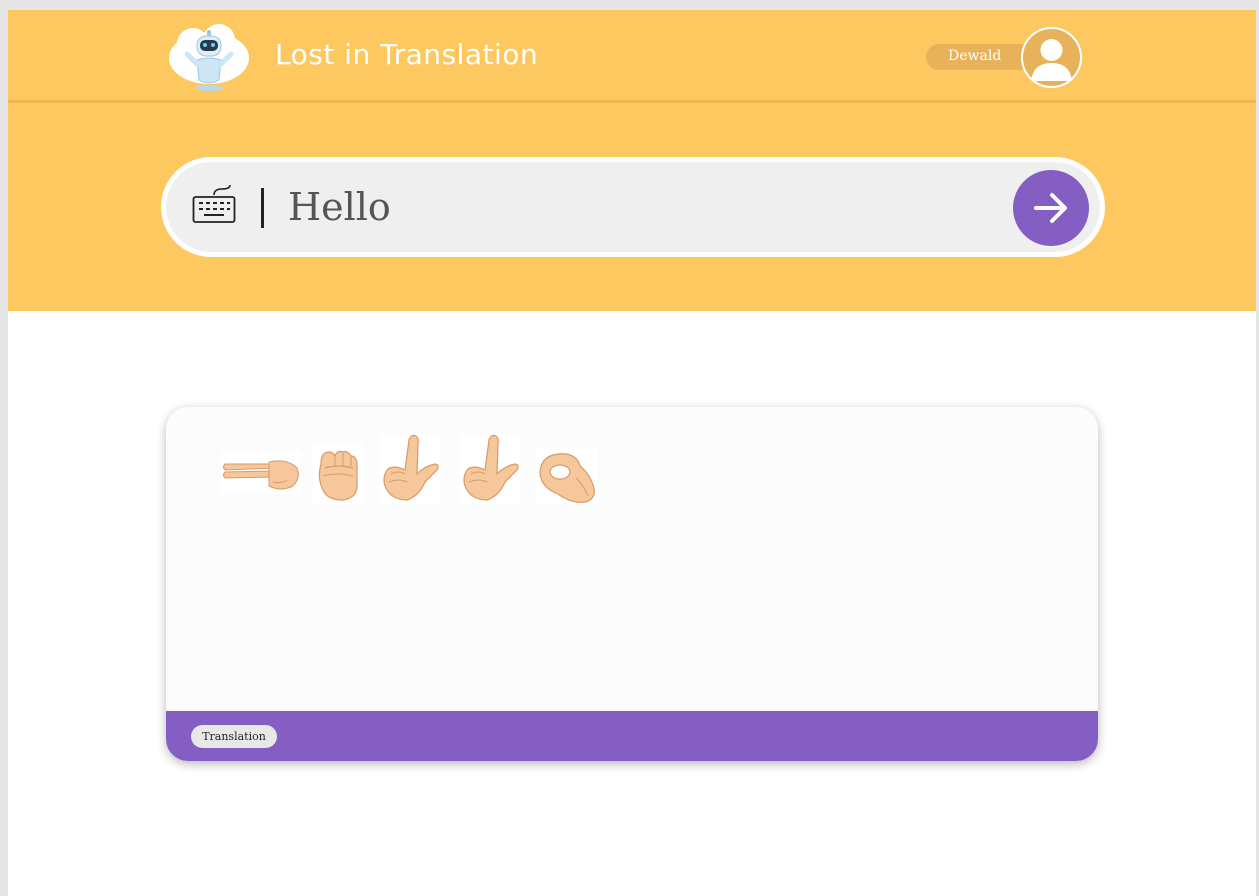 Image resolution: width=1259 pixels, height=896 pixels. What do you see at coordinates (234, 736) in the screenshot?
I see `translation-tag: Translation` at bounding box center [234, 736].